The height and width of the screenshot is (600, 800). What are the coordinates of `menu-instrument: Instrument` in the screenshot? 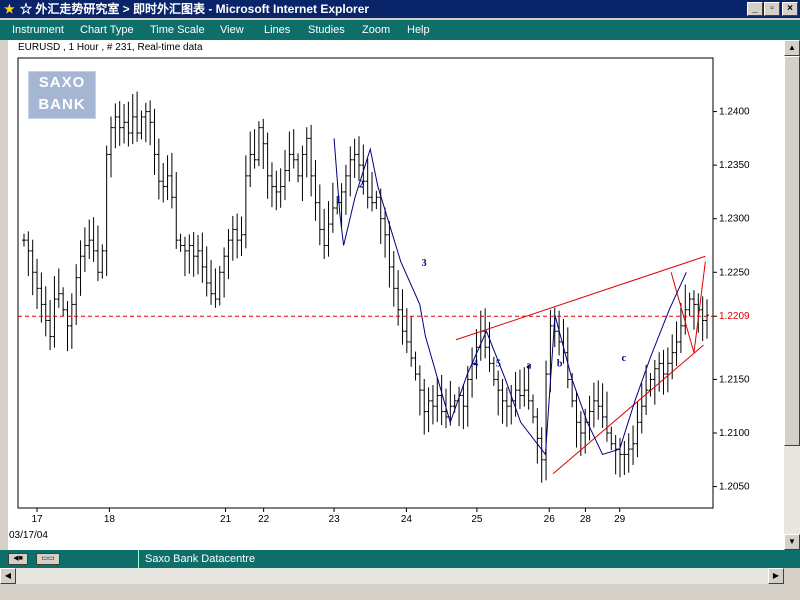 It's located at (38, 30).